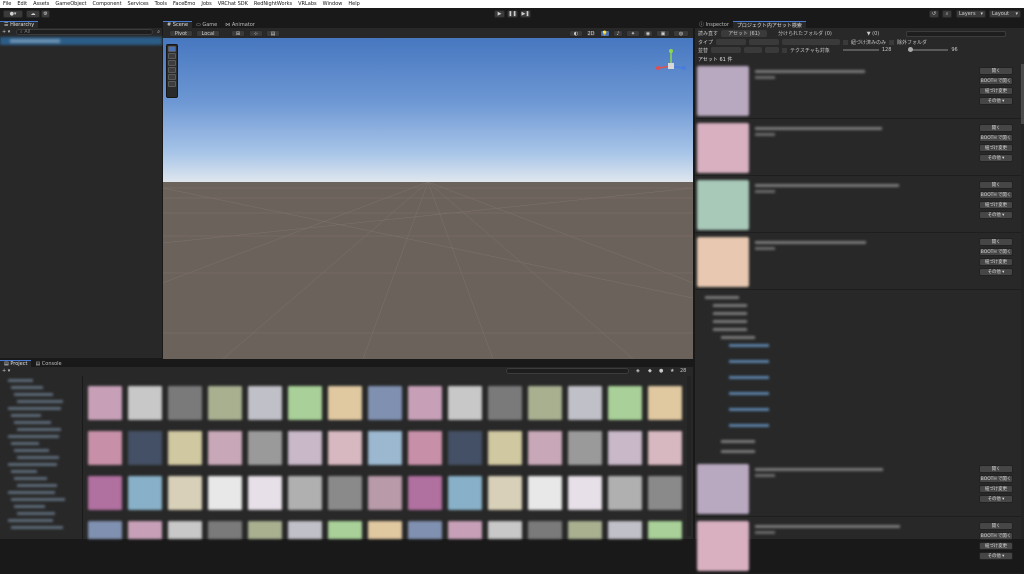 The width and height of the screenshot is (1024, 574). I want to click on account-button: ●▾, so click(13, 14).